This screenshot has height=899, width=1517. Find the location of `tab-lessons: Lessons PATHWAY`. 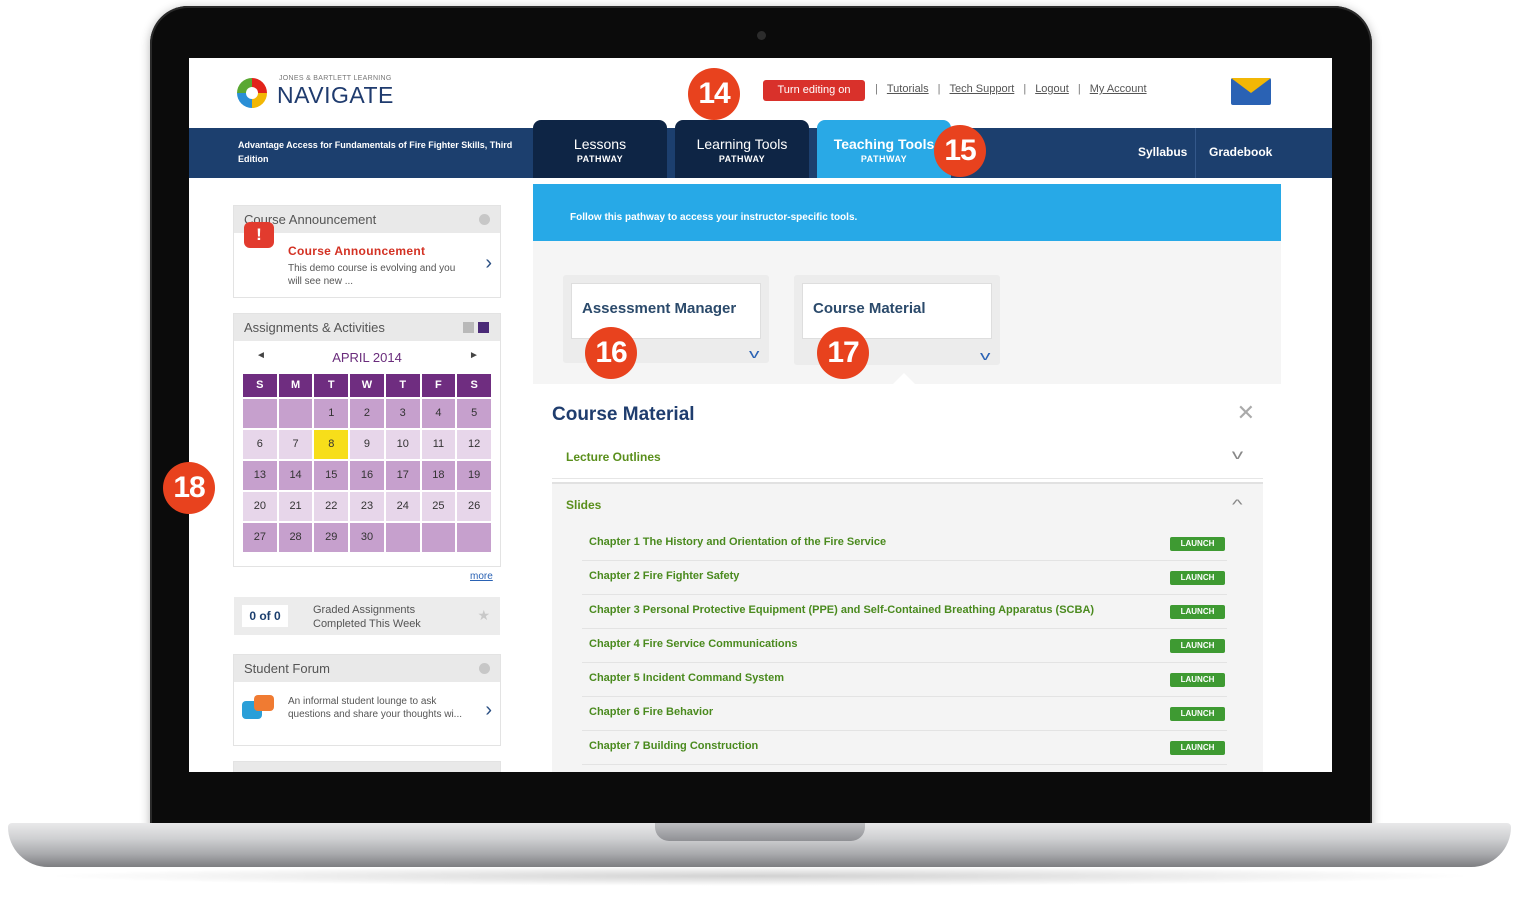

tab-lessons: Lessons PATHWAY is located at coordinates (600, 149).